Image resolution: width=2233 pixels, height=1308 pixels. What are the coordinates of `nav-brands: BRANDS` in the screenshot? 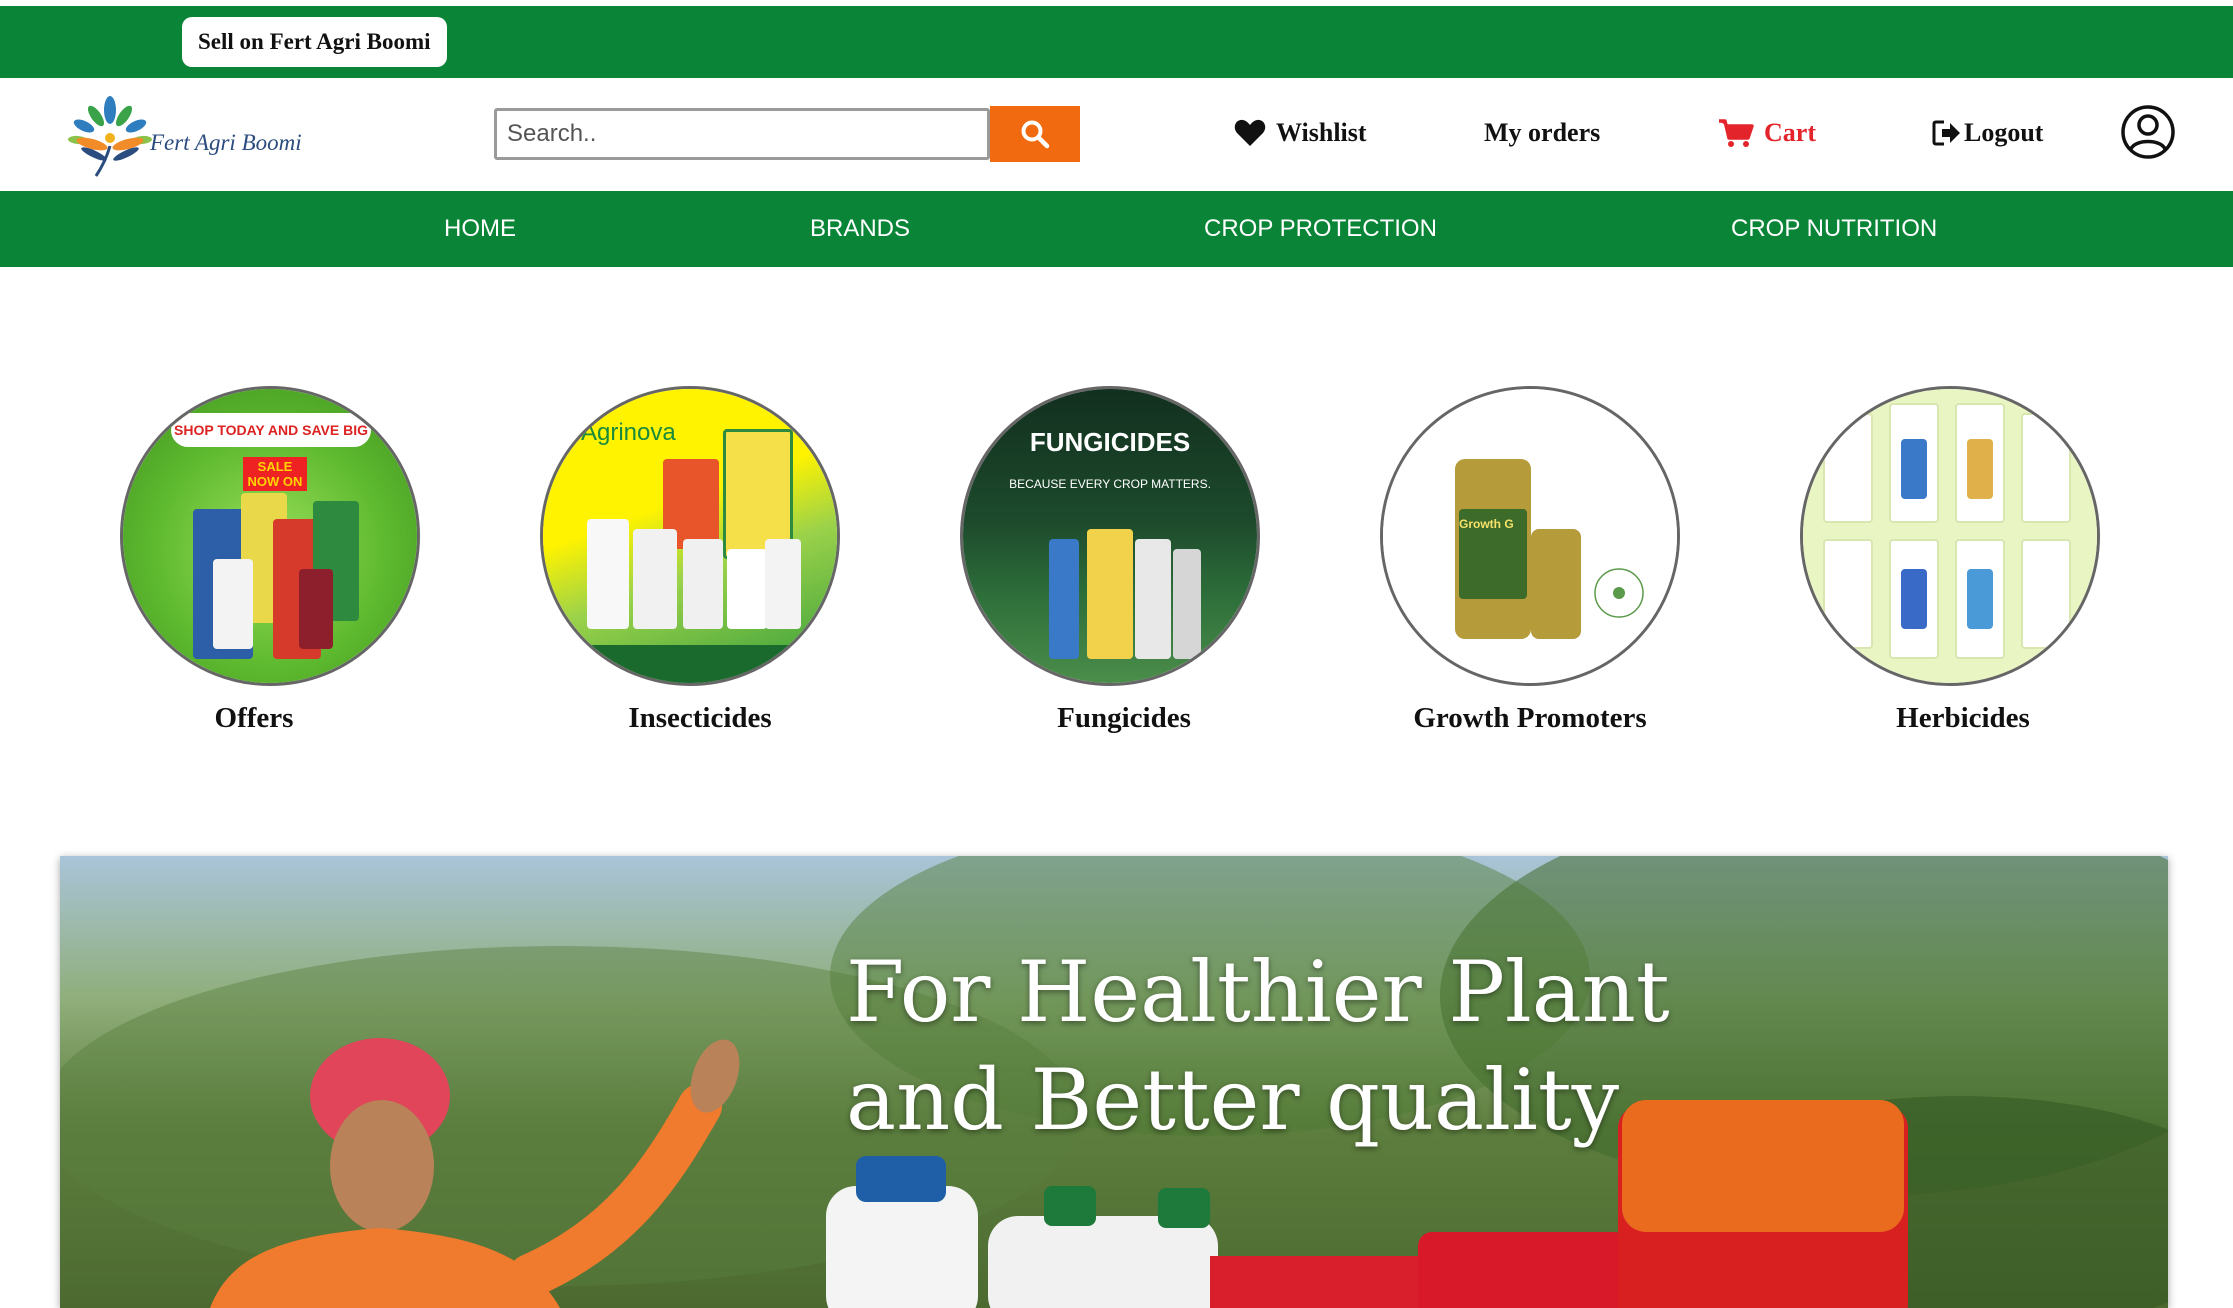 It's located at (860, 229).